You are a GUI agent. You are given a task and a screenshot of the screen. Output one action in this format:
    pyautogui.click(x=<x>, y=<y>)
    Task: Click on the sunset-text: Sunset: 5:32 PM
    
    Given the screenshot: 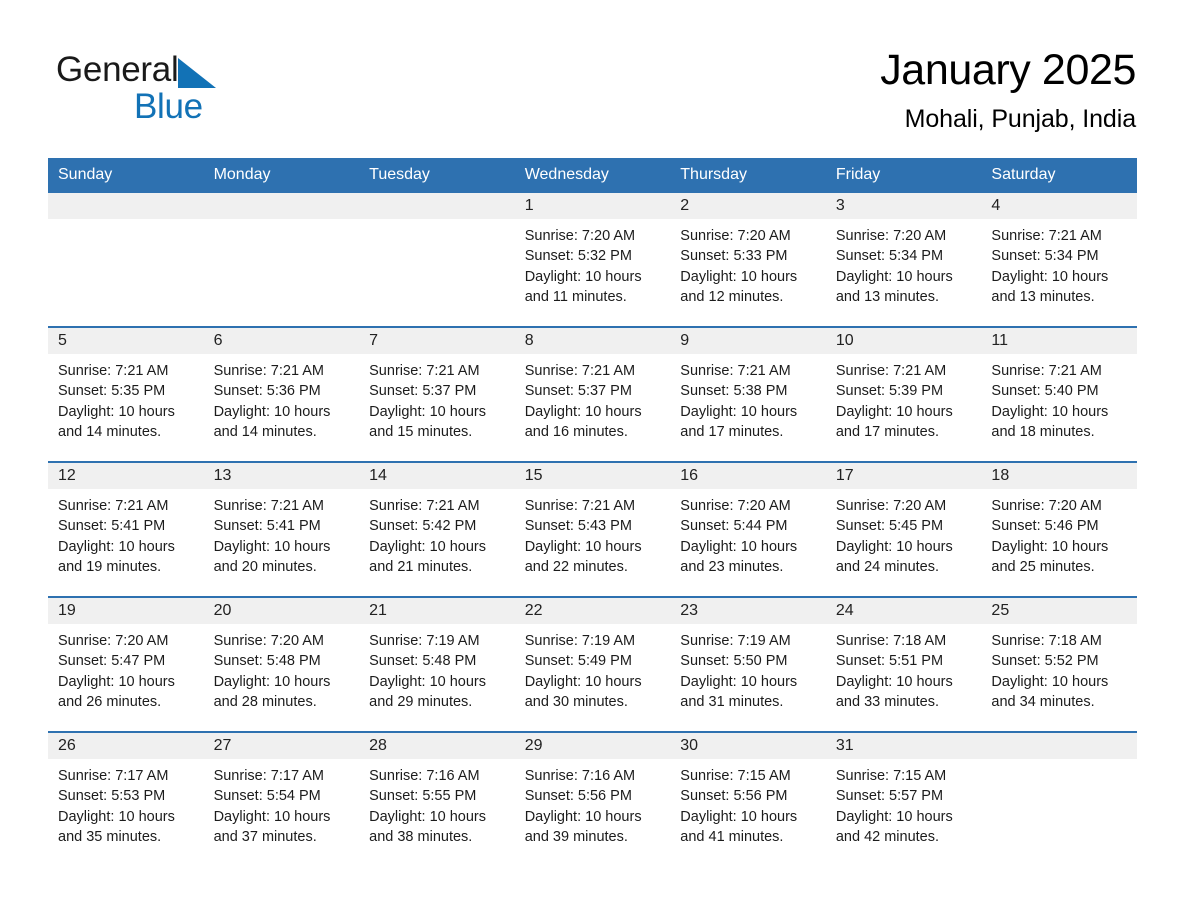 What is the action you would take?
    pyautogui.click(x=578, y=256)
    